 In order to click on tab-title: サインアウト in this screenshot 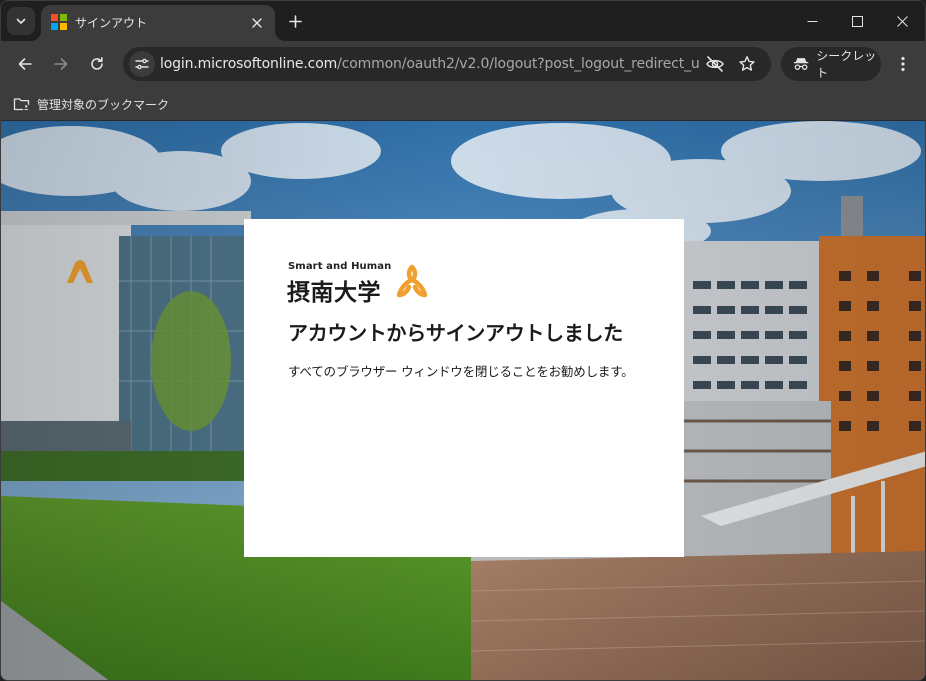, I will do `click(111, 23)`.